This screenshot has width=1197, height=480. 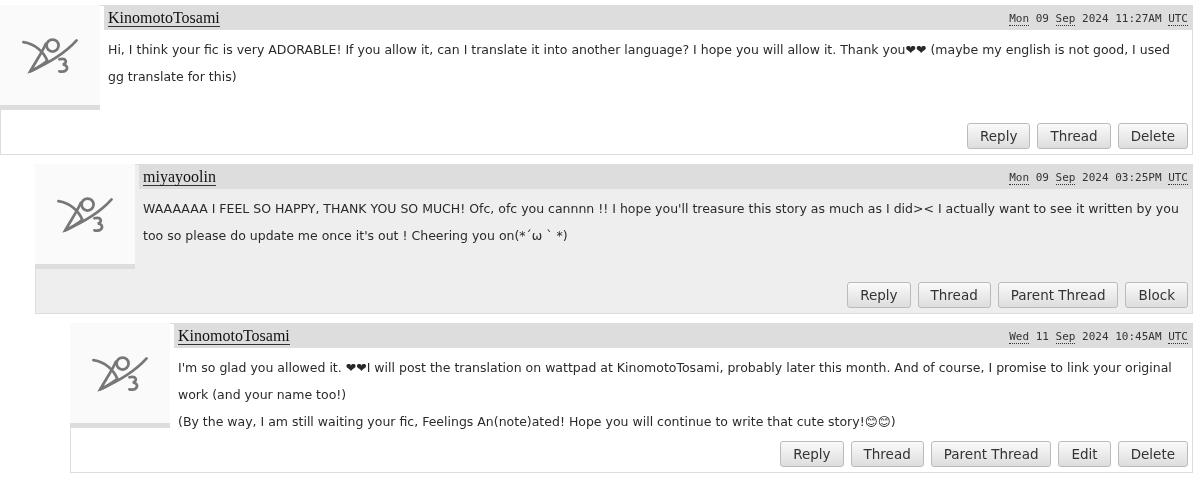 I want to click on timestamp: Mon 09 Sep 2024 03:25PM UTC, so click(x=1098, y=177).